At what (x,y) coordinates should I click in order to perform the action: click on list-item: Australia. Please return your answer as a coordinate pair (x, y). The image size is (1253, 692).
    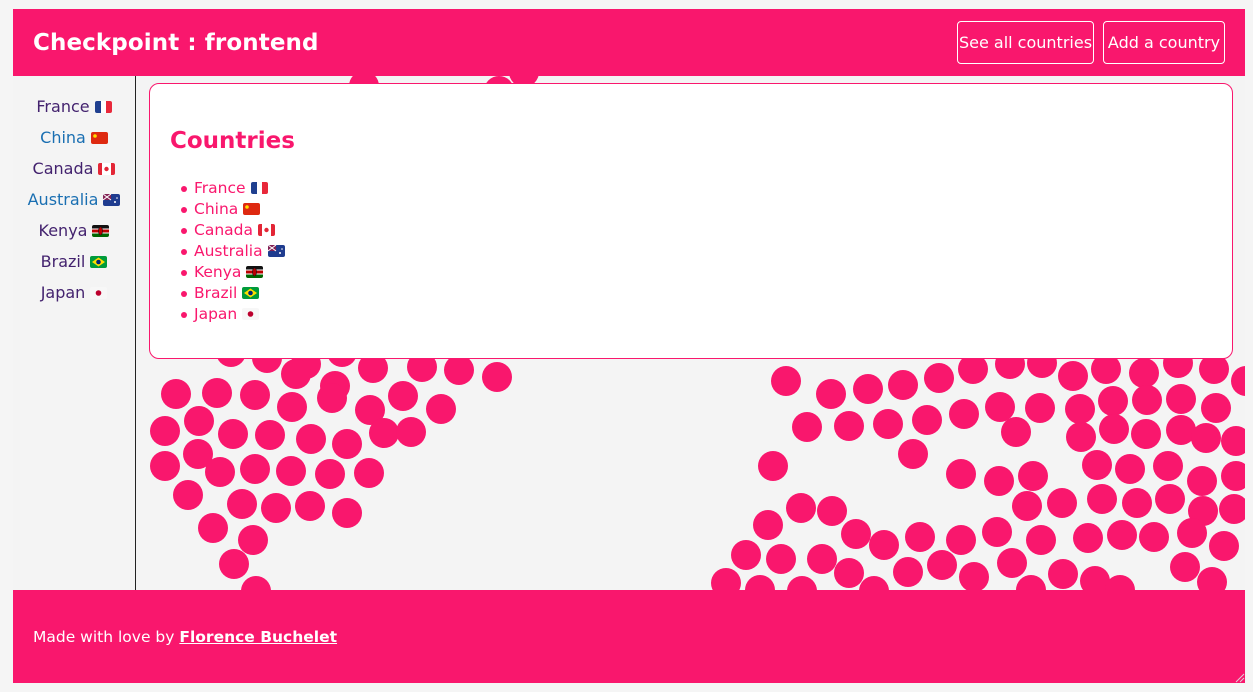
    Looking at the image, I should click on (233, 251).